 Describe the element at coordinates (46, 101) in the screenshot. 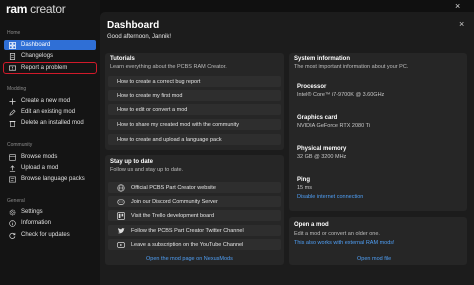

I see `sidebar-item-label: Create a new mod` at that location.